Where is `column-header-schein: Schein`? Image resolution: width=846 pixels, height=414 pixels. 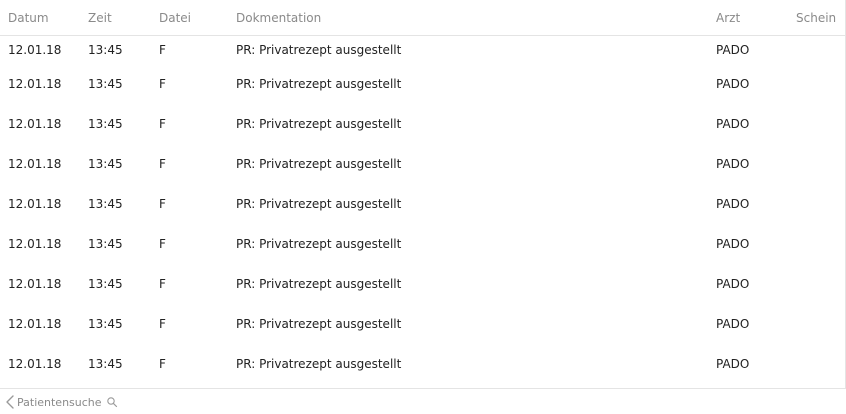 column-header-schein: Schein is located at coordinates (816, 18).